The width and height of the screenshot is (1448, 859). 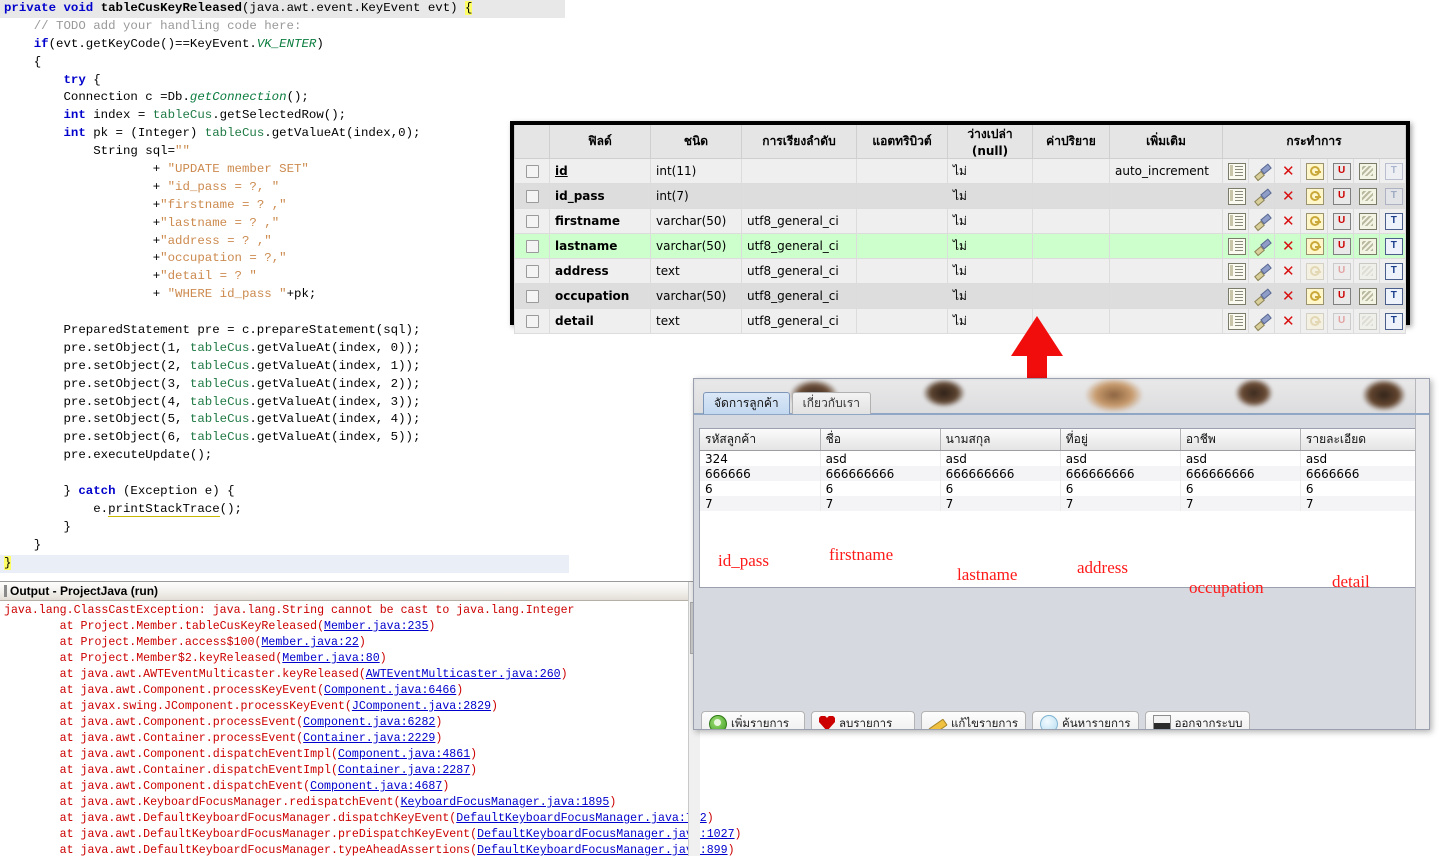 I want to click on customer-cell: 6666666, so click(x=1360, y=473).